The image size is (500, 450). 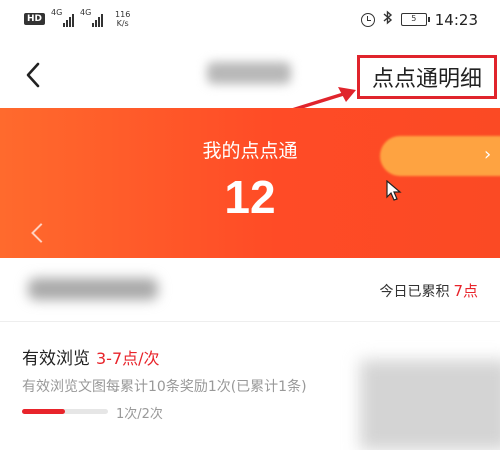 I want to click on decorative-chevron-icon, so click(x=41, y=233).